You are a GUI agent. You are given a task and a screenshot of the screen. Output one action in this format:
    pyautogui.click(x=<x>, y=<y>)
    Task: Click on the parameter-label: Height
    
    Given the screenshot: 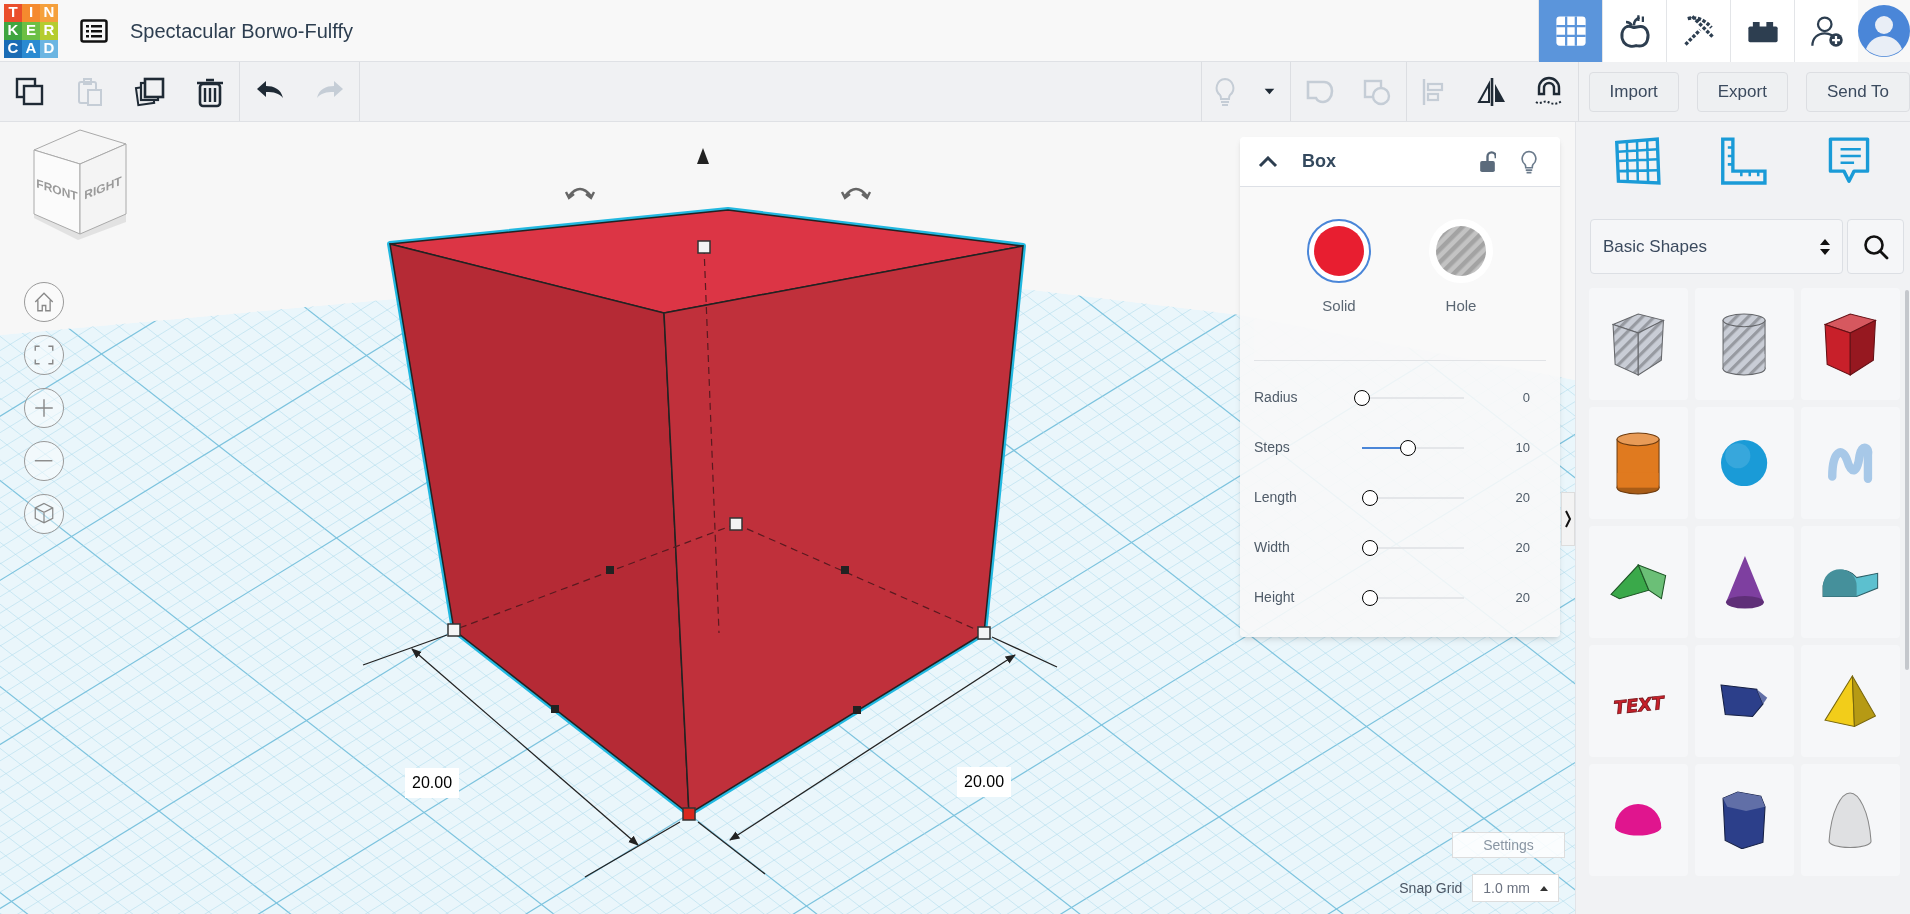 What is the action you would take?
    pyautogui.click(x=1275, y=597)
    